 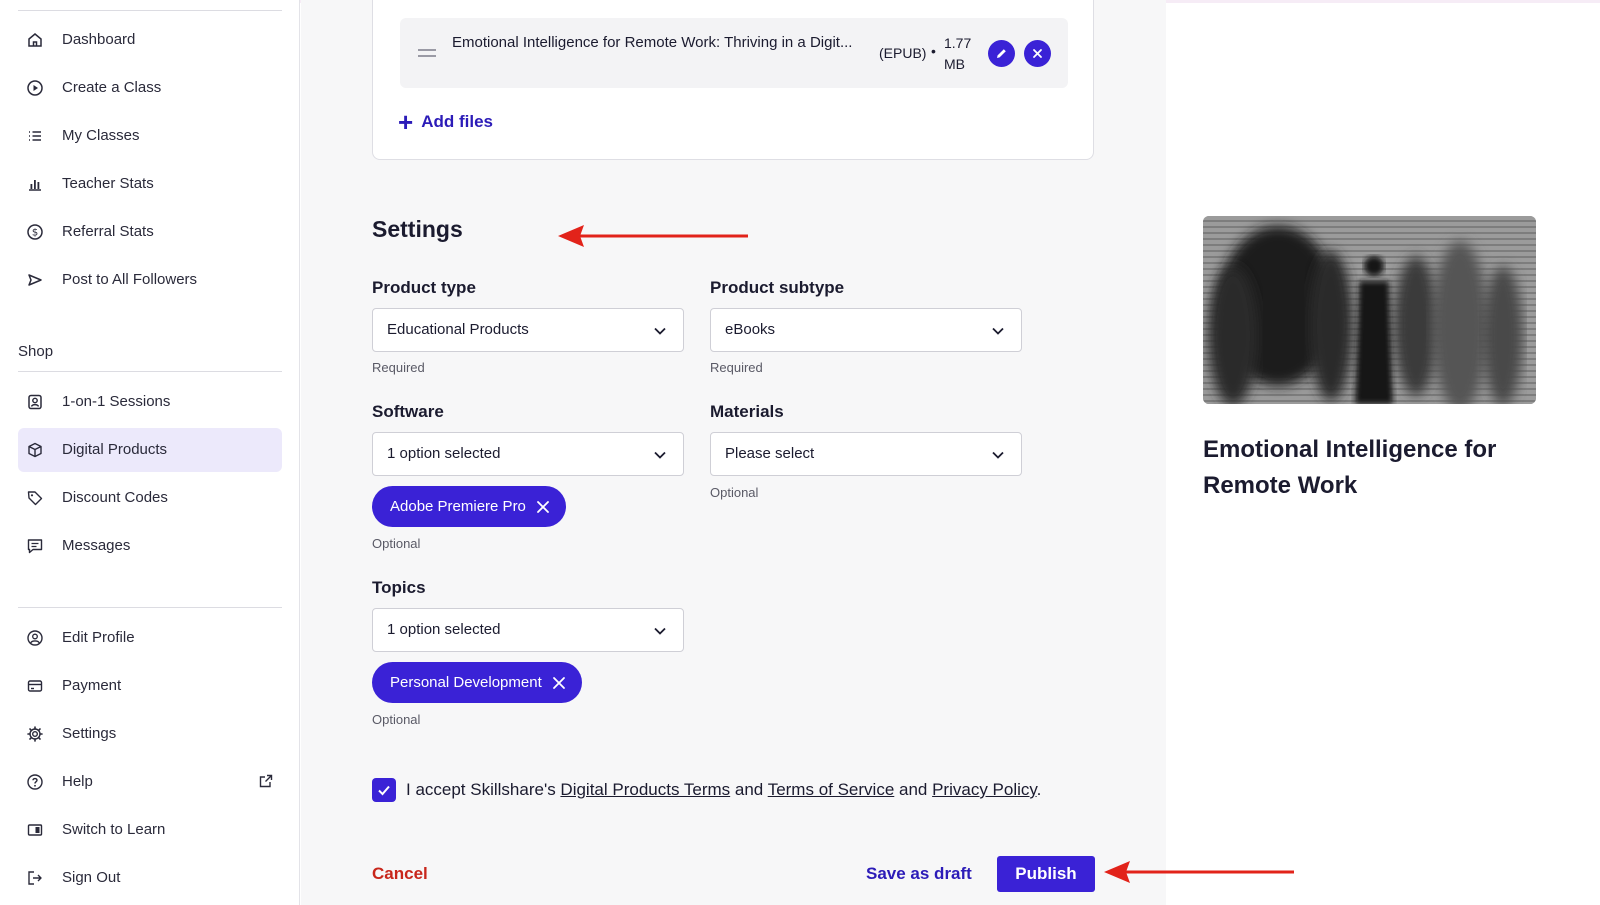 What do you see at coordinates (831, 789) in the screenshot?
I see `terms-of-service-link: Terms of Service` at bounding box center [831, 789].